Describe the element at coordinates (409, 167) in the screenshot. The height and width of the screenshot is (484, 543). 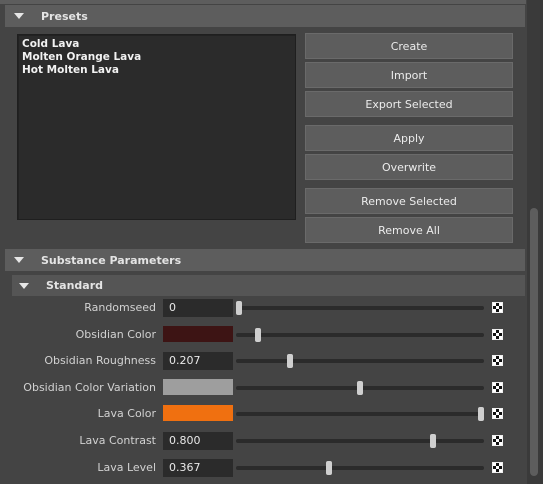
I see `overwrite-button: Overwrite` at that location.